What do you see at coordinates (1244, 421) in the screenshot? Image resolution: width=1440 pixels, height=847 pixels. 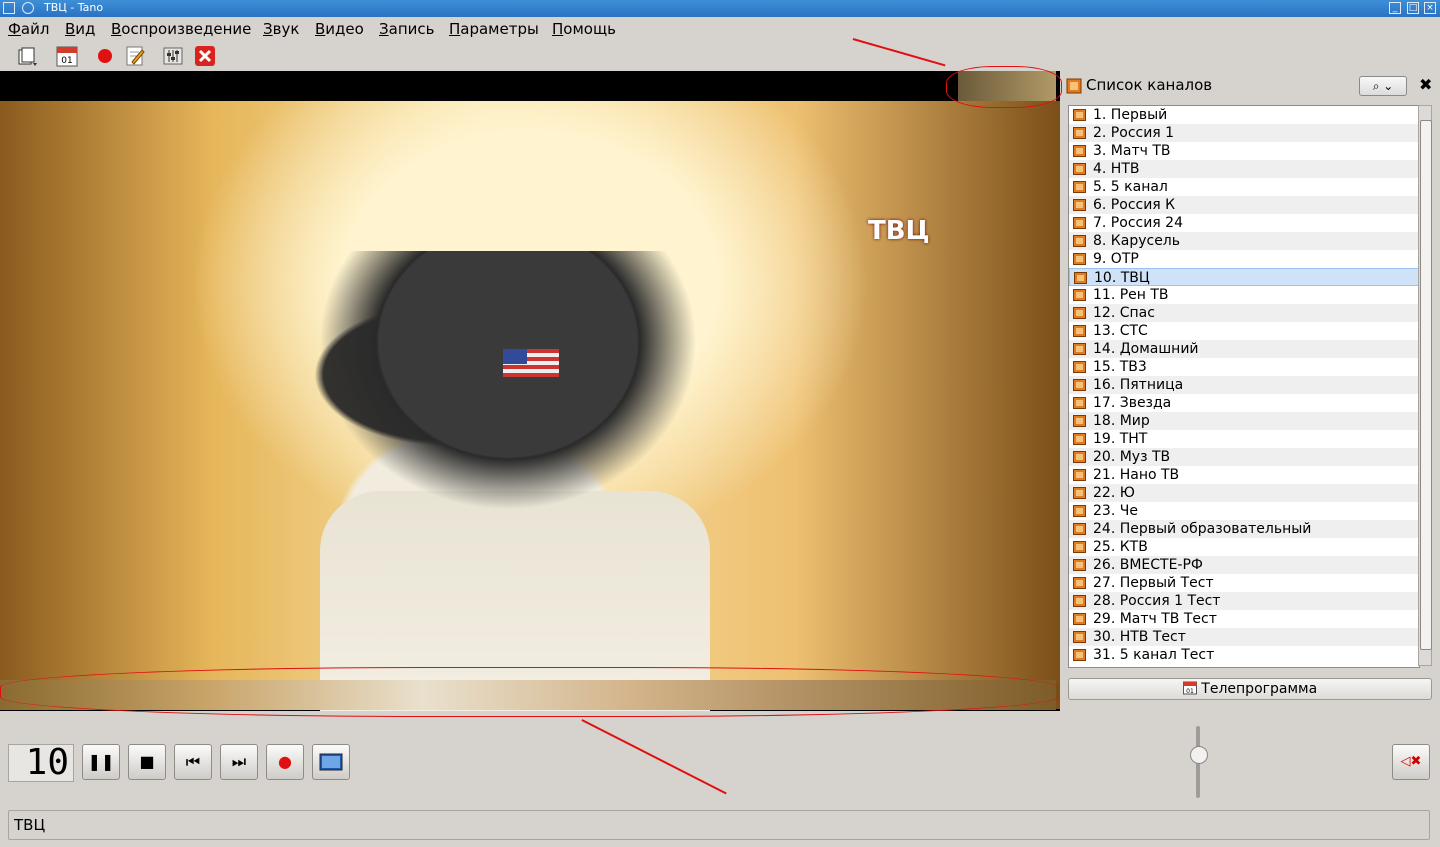 I see `list-item: 18. Мир` at bounding box center [1244, 421].